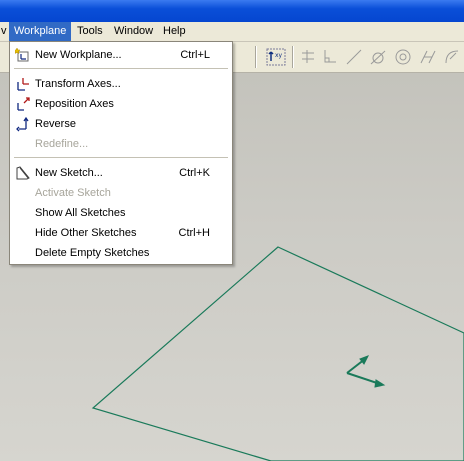 This screenshot has width=464, height=461. What do you see at coordinates (308, 57) in the screenshot?
I see `parallel-constraint-icon` at bounding box center [308, 57].